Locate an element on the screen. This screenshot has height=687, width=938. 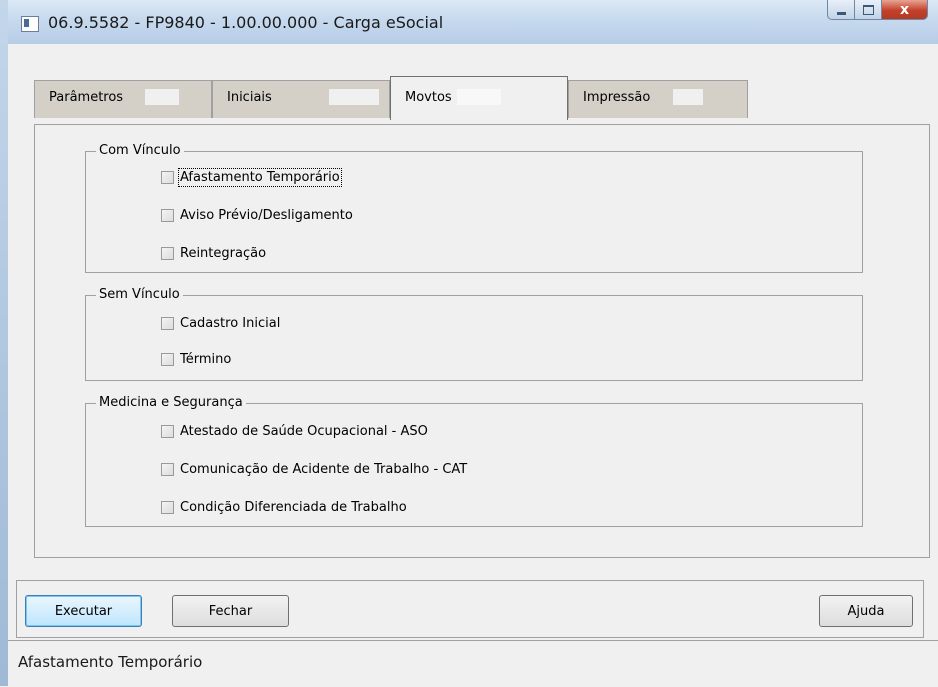
tab-label: Impressão is located at coordinates (617, 97).